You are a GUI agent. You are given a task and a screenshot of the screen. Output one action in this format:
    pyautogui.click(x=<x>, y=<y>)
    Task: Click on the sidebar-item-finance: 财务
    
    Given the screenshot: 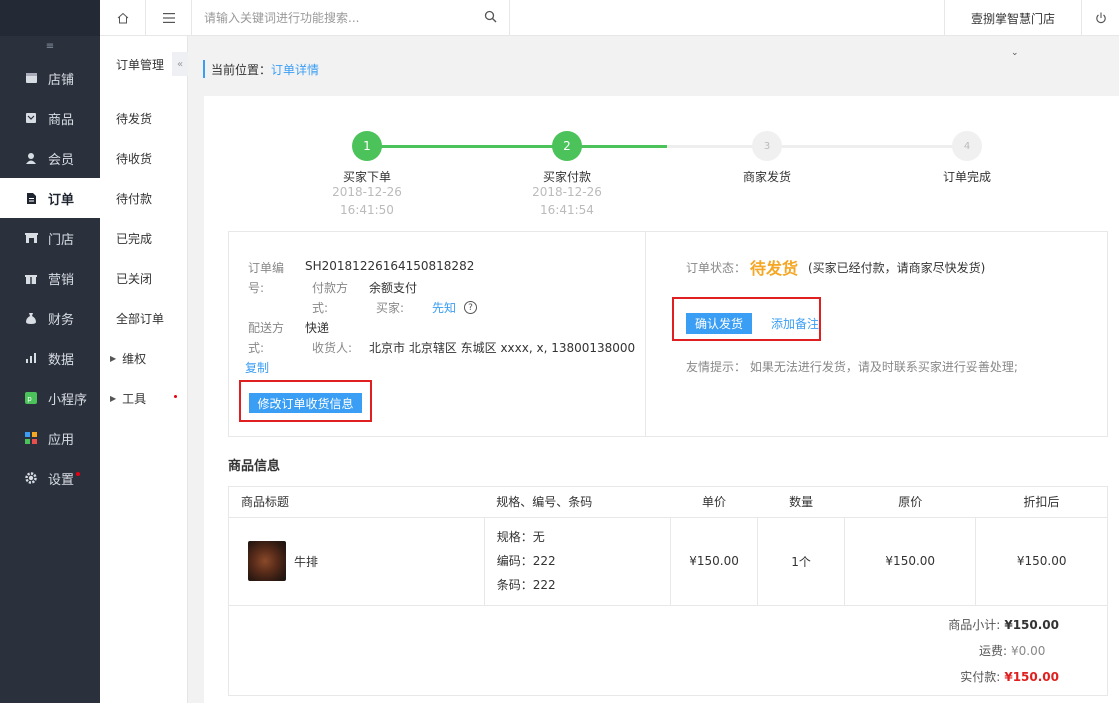 What is the action you would take?
    pyautogui.click(x=50, y=318)
    